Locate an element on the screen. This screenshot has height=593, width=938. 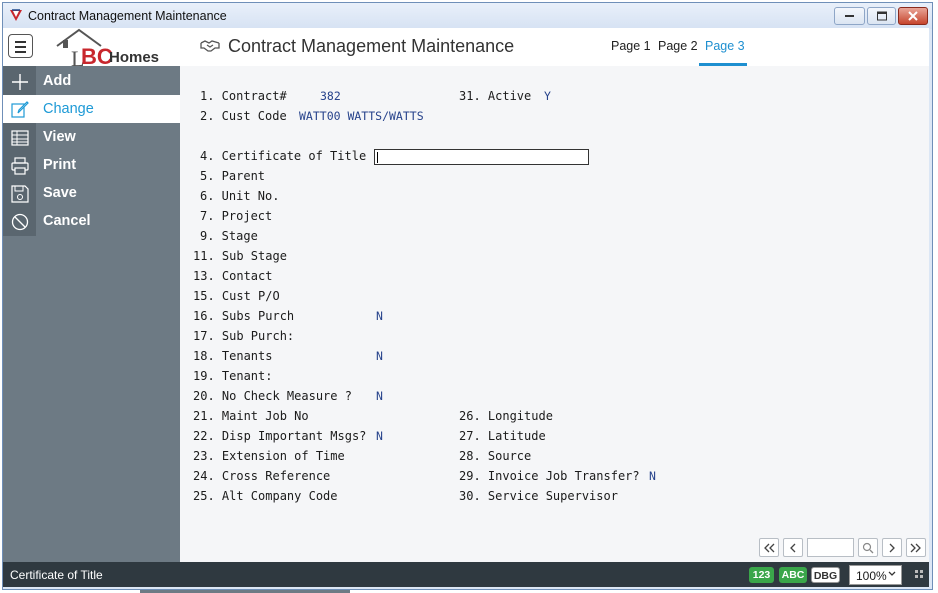
edit-icon is located at coordinates (20, 109).